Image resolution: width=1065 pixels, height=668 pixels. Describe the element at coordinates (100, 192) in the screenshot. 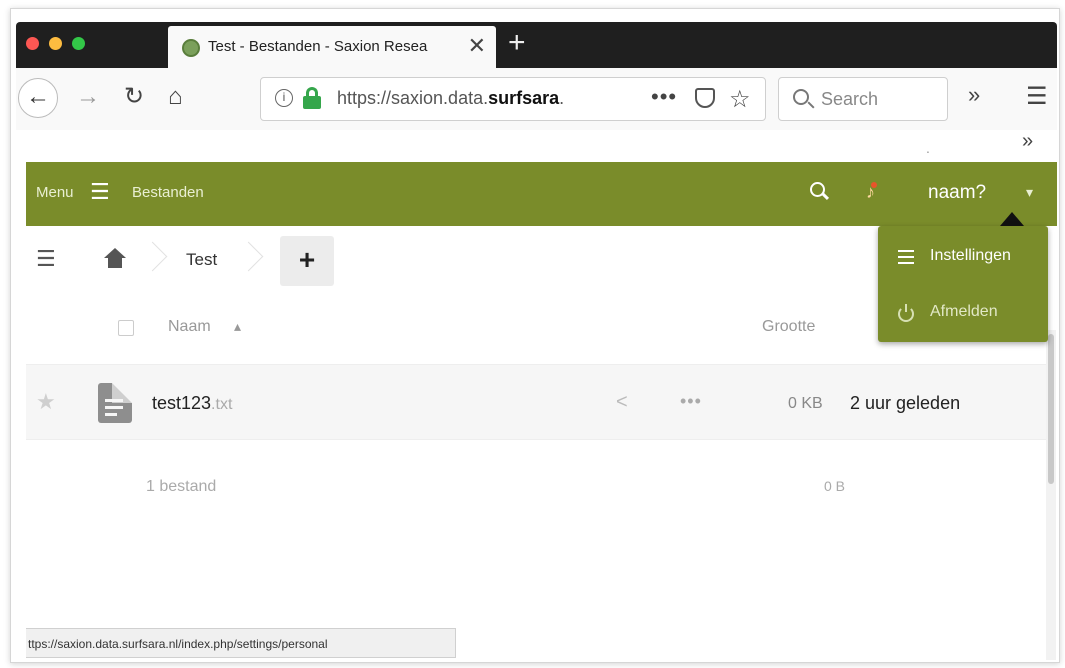

I see `app-menu-icon: ☰` at that location.